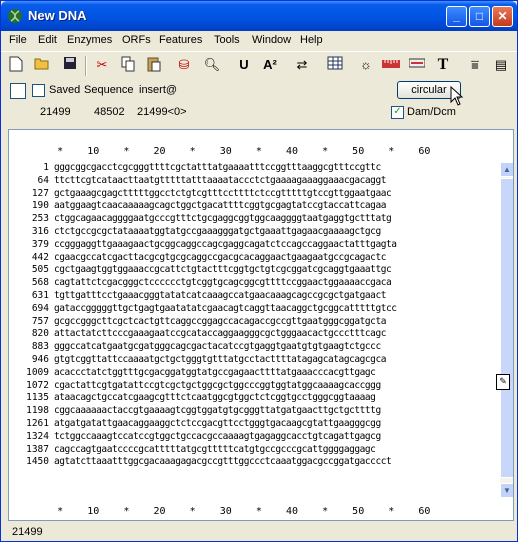 The width and height of the screenshot is (518, 542). What do you see at coordinates (109, 112) in the screenshot?
I see `sequence-count: 48502` at bounding box center [109, 112].